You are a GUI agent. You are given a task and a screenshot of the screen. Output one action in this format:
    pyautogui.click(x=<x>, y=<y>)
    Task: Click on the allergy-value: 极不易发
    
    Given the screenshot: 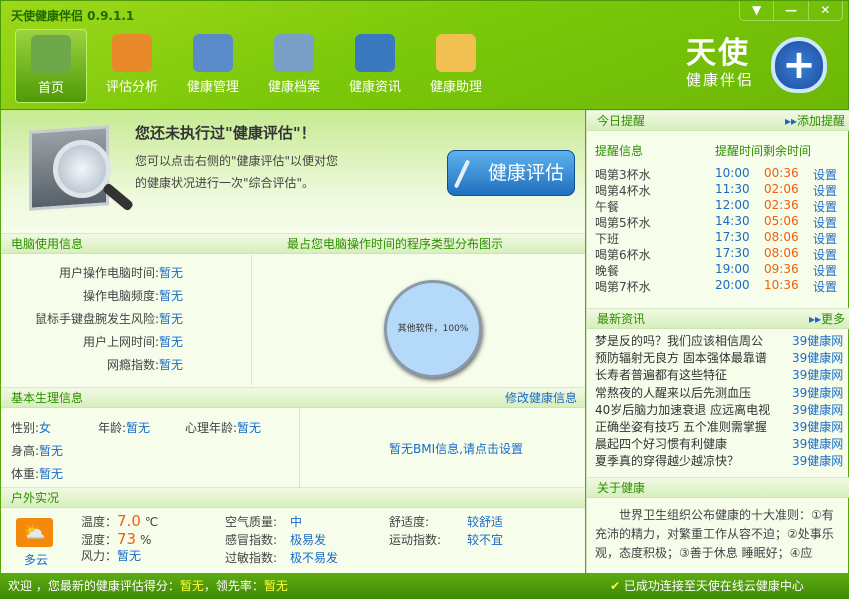 What is the action you would take?
    pyautogui.click(x=314, y=558)
    